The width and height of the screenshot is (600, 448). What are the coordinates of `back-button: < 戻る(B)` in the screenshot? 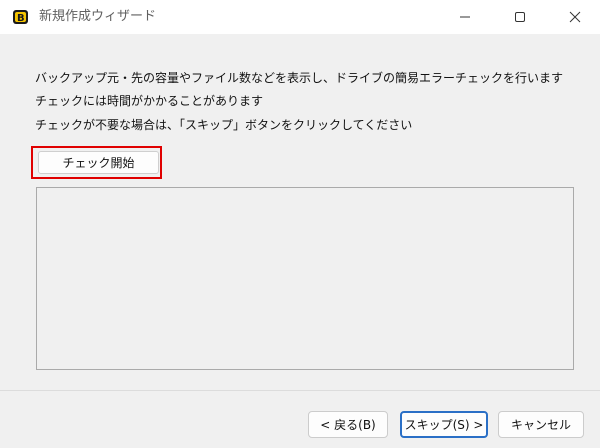 It's located at (348, 424).